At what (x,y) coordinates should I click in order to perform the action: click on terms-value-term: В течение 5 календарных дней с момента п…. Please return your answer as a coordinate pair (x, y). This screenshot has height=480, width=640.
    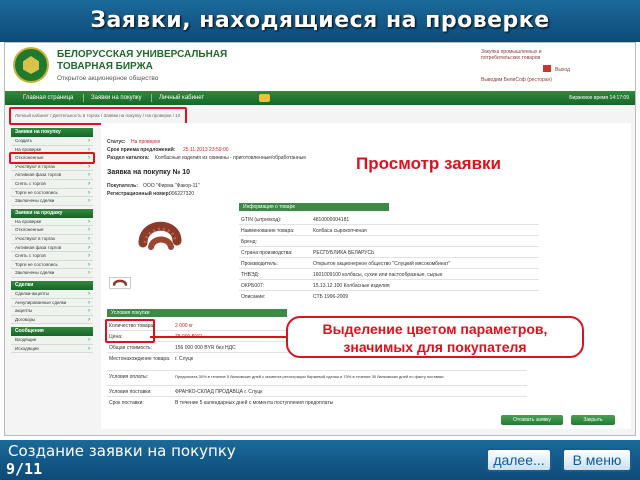
    Looking at the image, I should click on (254, 403).